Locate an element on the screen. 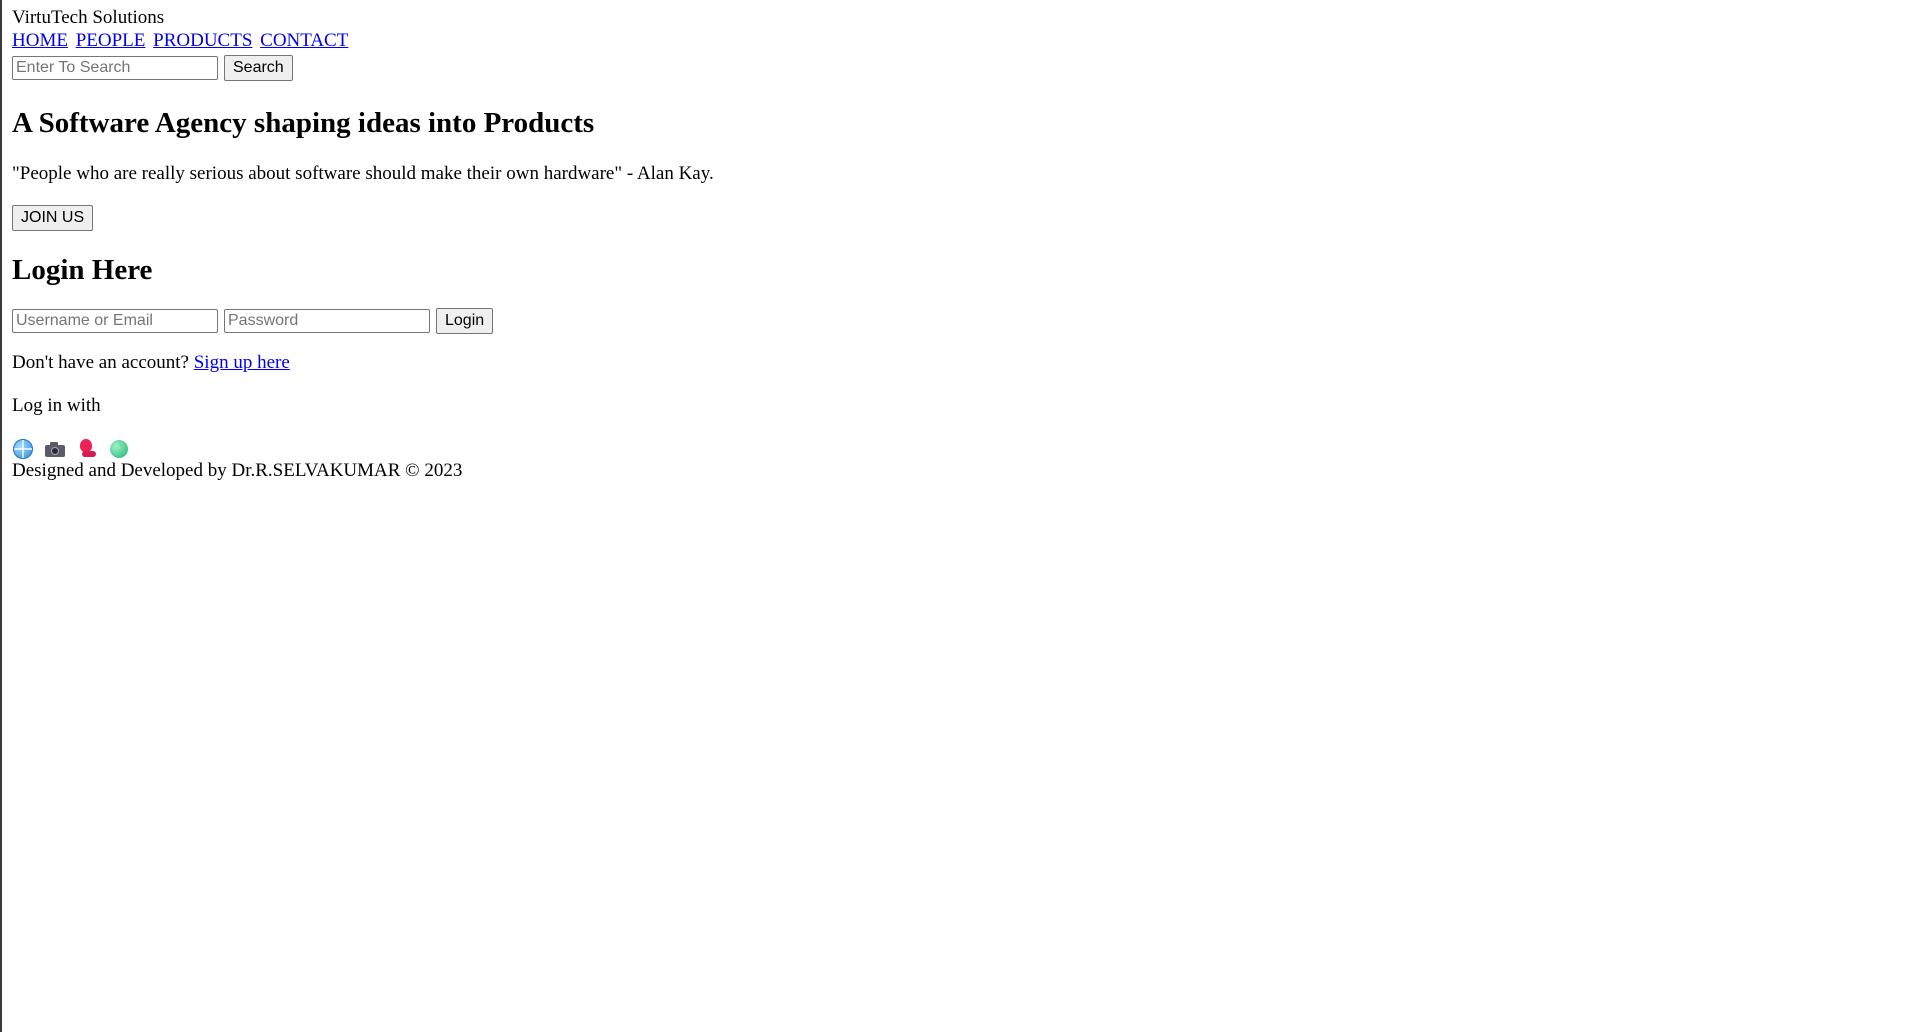 Image resolution: width=1908 pixels, height=1032 pixels. nav-link-home: HOME is located at coordinates (40, 40).